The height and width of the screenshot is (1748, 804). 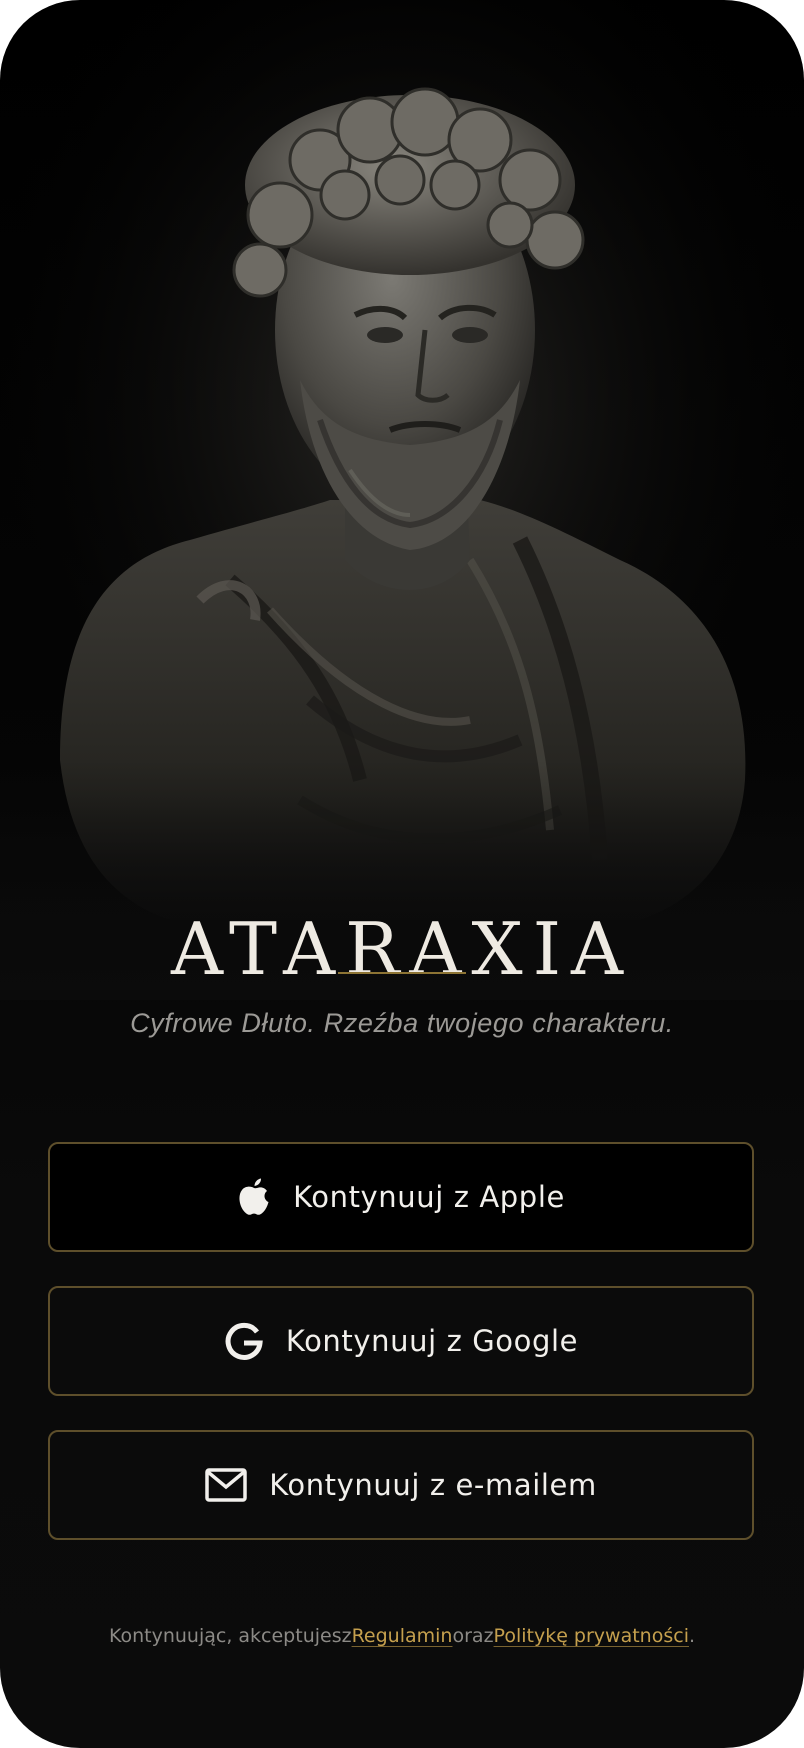 What do you see at coordinates (226, 1485) in the screenshot?
I see `mail-icon` at bounding box center [226, 1485].